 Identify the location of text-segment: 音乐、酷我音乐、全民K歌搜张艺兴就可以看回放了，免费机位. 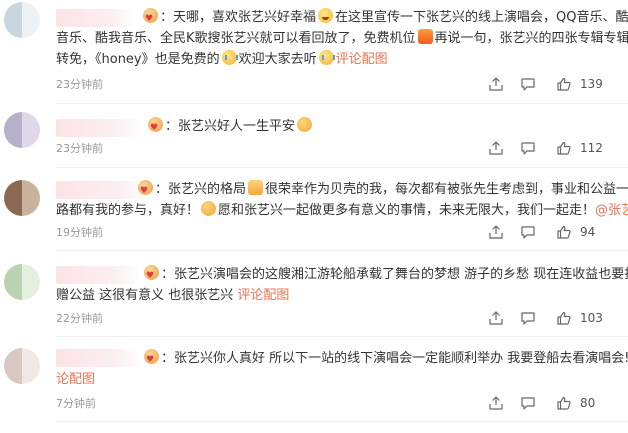
(236, 38).